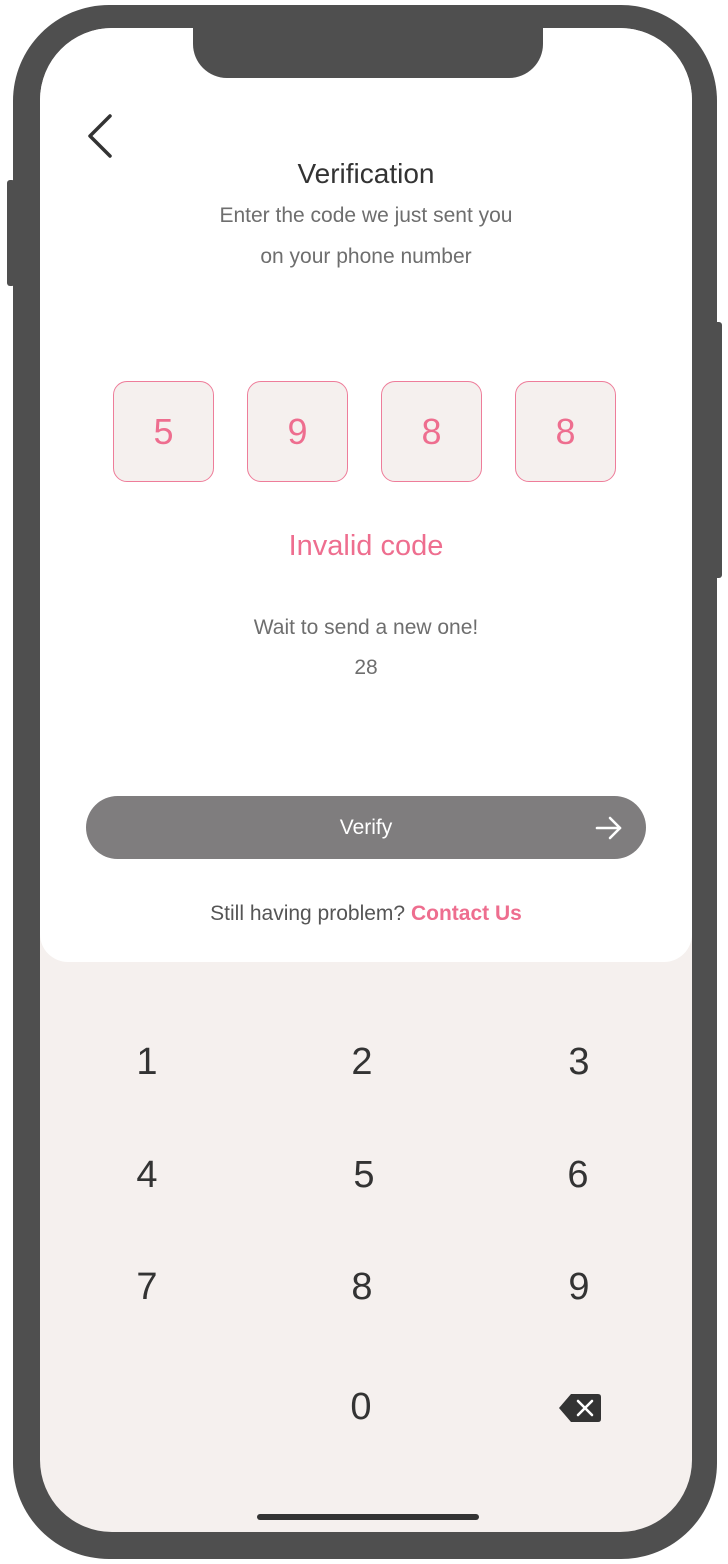  What do you see at coordinates (368, 1517) in the screenshot?
I see `home-indicator` at bounding box center [368, 1517].